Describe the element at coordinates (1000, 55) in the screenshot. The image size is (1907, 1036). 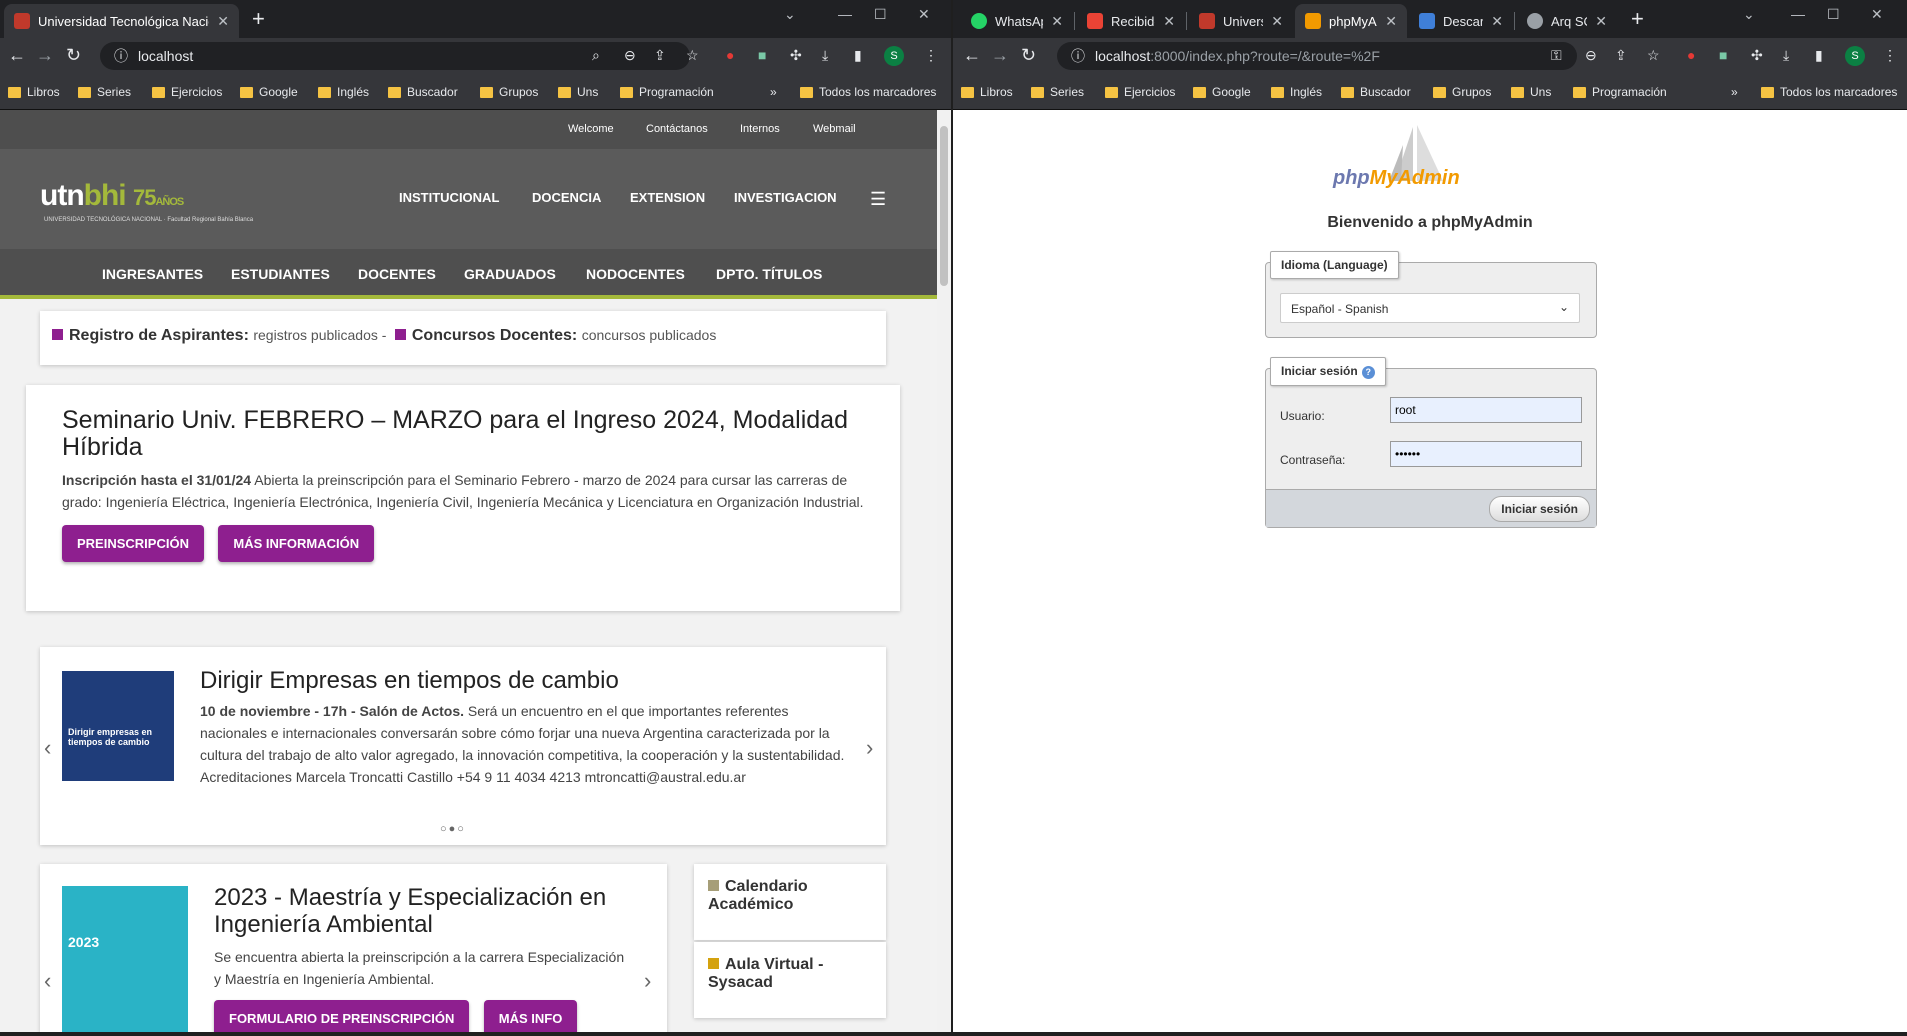
I see `forward-icon: →` at that location.